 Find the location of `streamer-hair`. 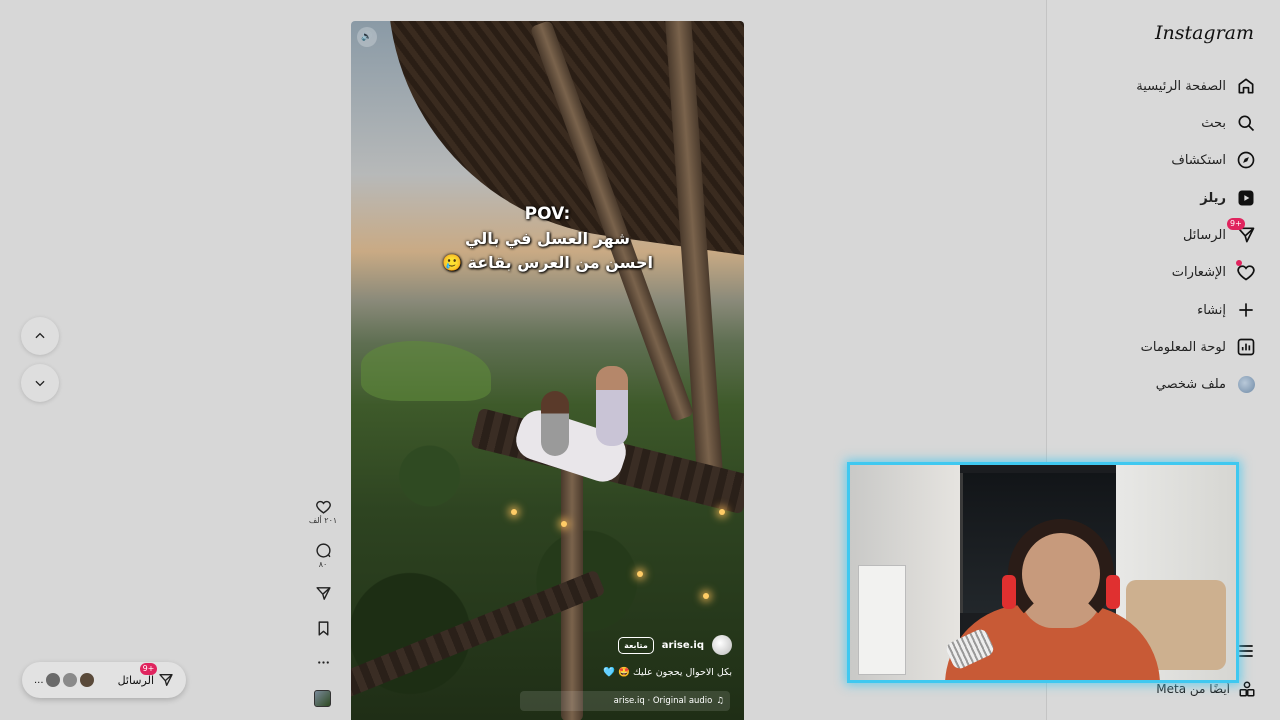

streamer-hair is located at coordinates (1061, 574).